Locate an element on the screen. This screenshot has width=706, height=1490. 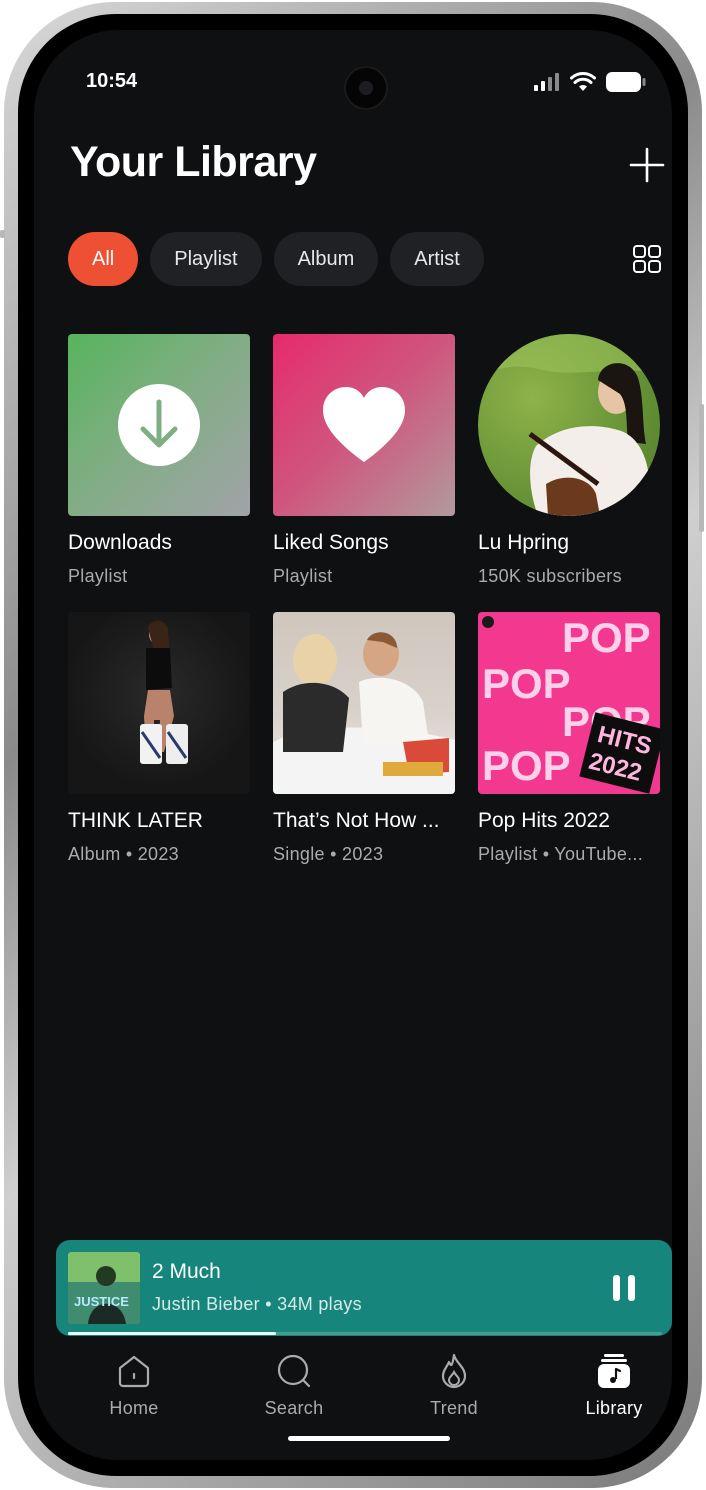
library-item-single: That’s Not How ... Single • 2023 is located at coordinates (364, 738).